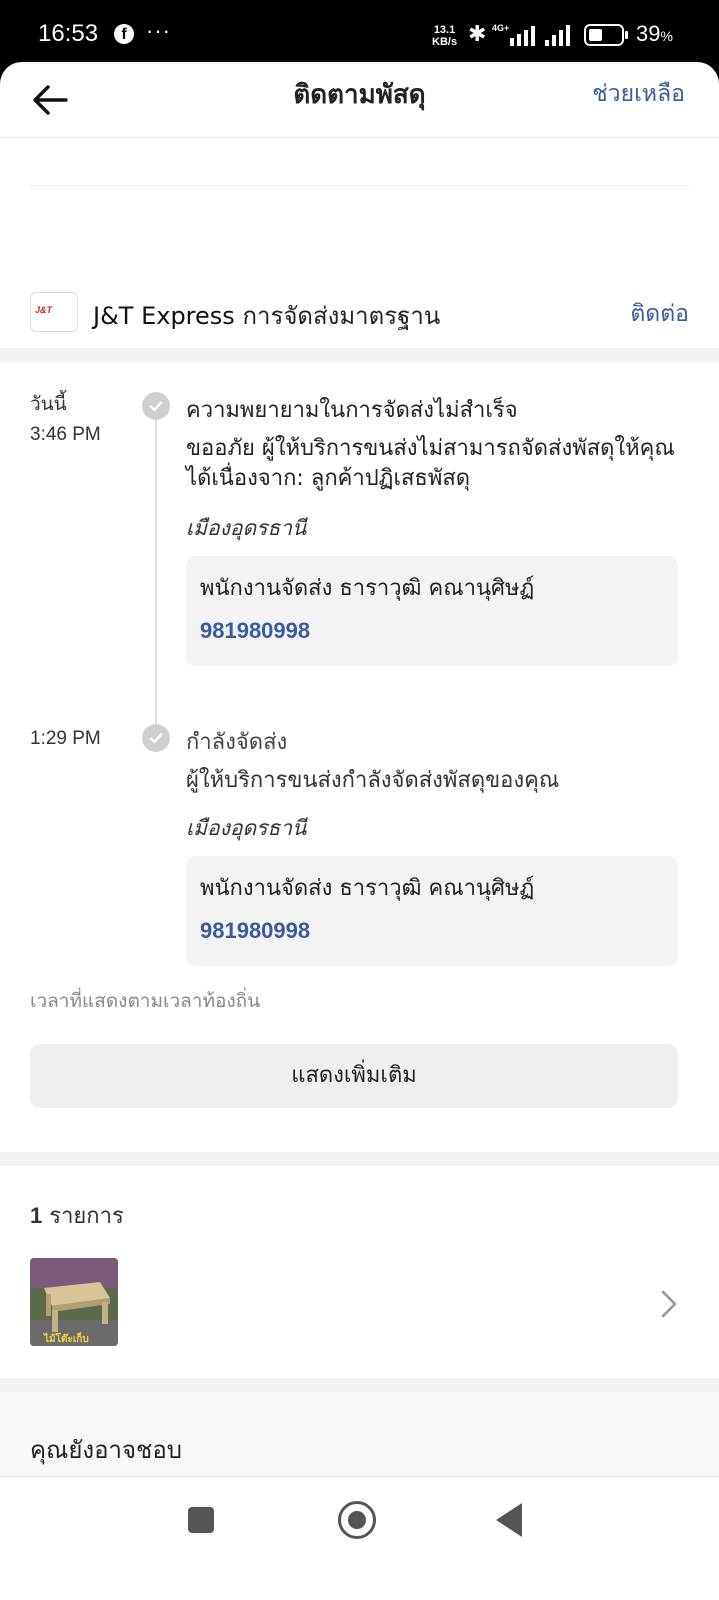 This screenshot has height=1600, width=719. What do you see at coordinates (237, 742) in the screenshot?
I see `event-title: กำลังจัดส่ง` at bounding box center [237, 742].